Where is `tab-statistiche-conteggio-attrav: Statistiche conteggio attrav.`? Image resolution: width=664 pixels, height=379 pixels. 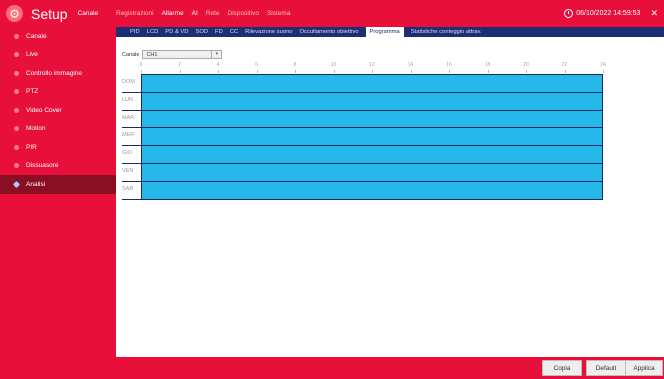 tab-statistiche-conteggio-attrav: Statistiche conteggio attrav. is located at coordinates (446, 32).